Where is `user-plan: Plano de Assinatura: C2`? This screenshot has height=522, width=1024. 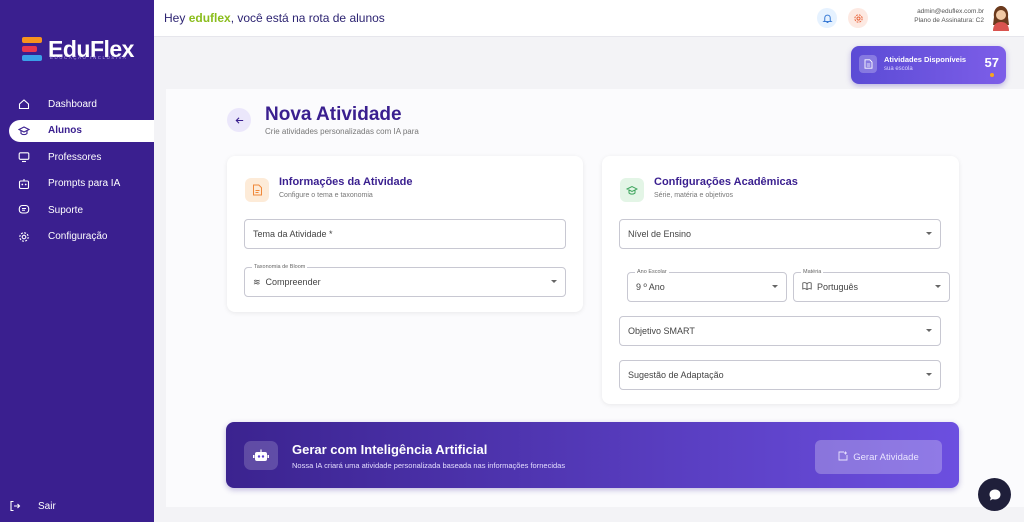
user-plan: Plano de Assinatura: C2 is located at coordinates (949, 20).